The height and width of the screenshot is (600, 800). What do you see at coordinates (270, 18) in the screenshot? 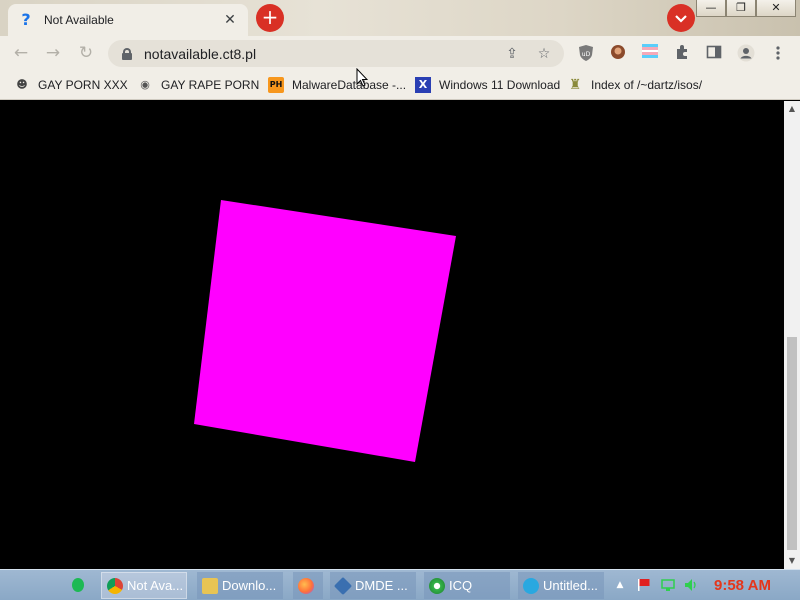
I see `new-tab-button: +` at bounding box center [270, 18].